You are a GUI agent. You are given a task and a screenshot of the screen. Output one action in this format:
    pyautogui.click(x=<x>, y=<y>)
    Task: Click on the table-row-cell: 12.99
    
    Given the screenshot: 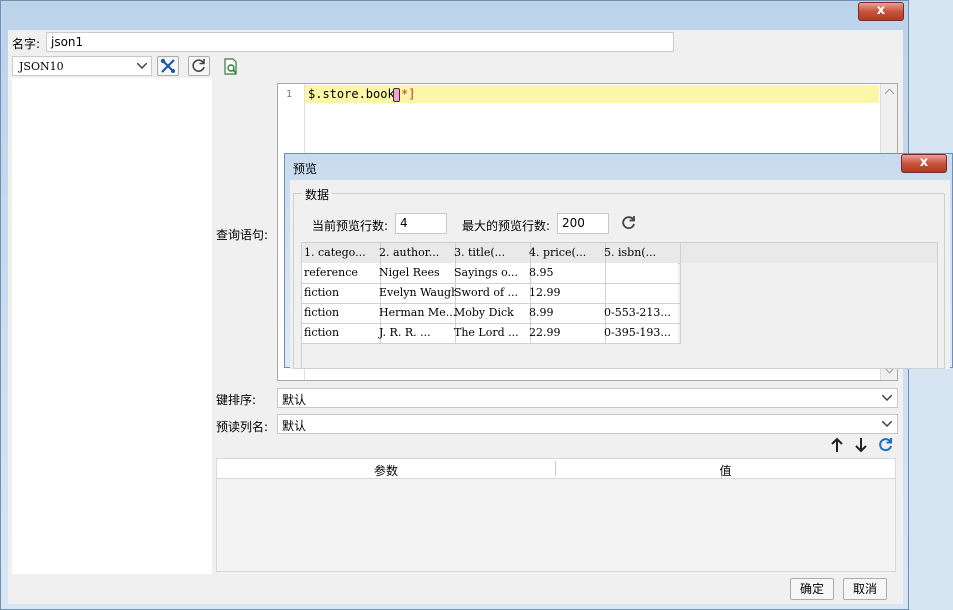 What is the action you would take?
    pyautogui.click(x=566, y=293)
    